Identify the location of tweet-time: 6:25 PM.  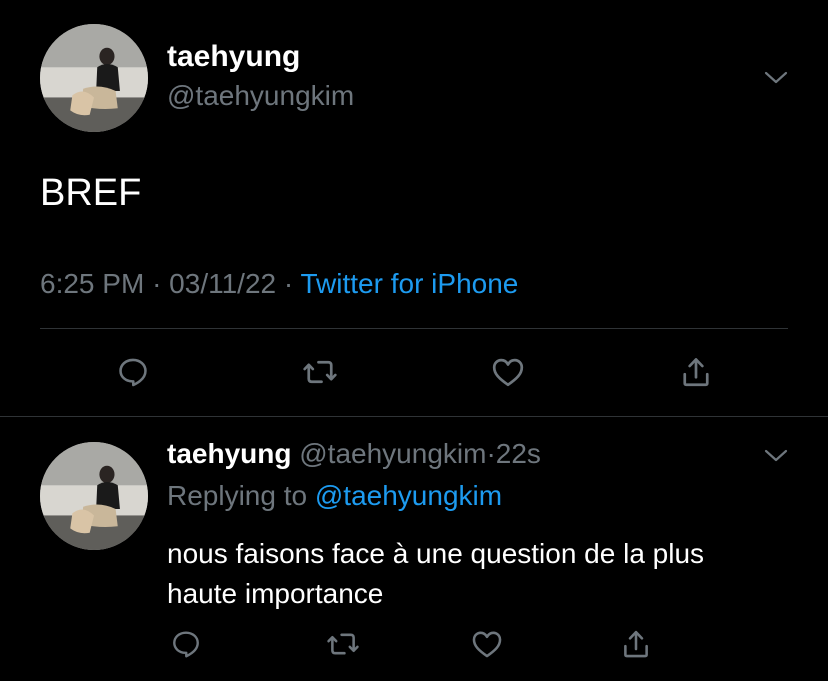
(92, 283).